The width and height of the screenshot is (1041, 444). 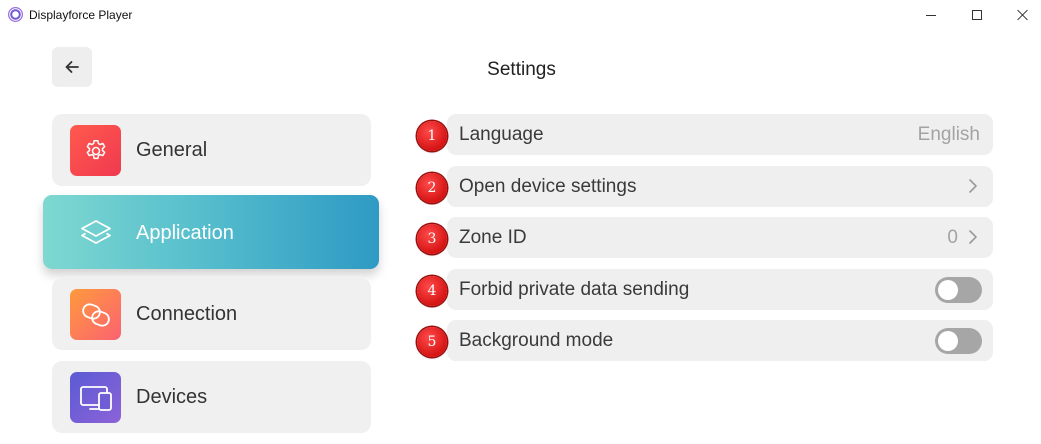 I want to click on step-badge: 1, so click(x=432, y=136).